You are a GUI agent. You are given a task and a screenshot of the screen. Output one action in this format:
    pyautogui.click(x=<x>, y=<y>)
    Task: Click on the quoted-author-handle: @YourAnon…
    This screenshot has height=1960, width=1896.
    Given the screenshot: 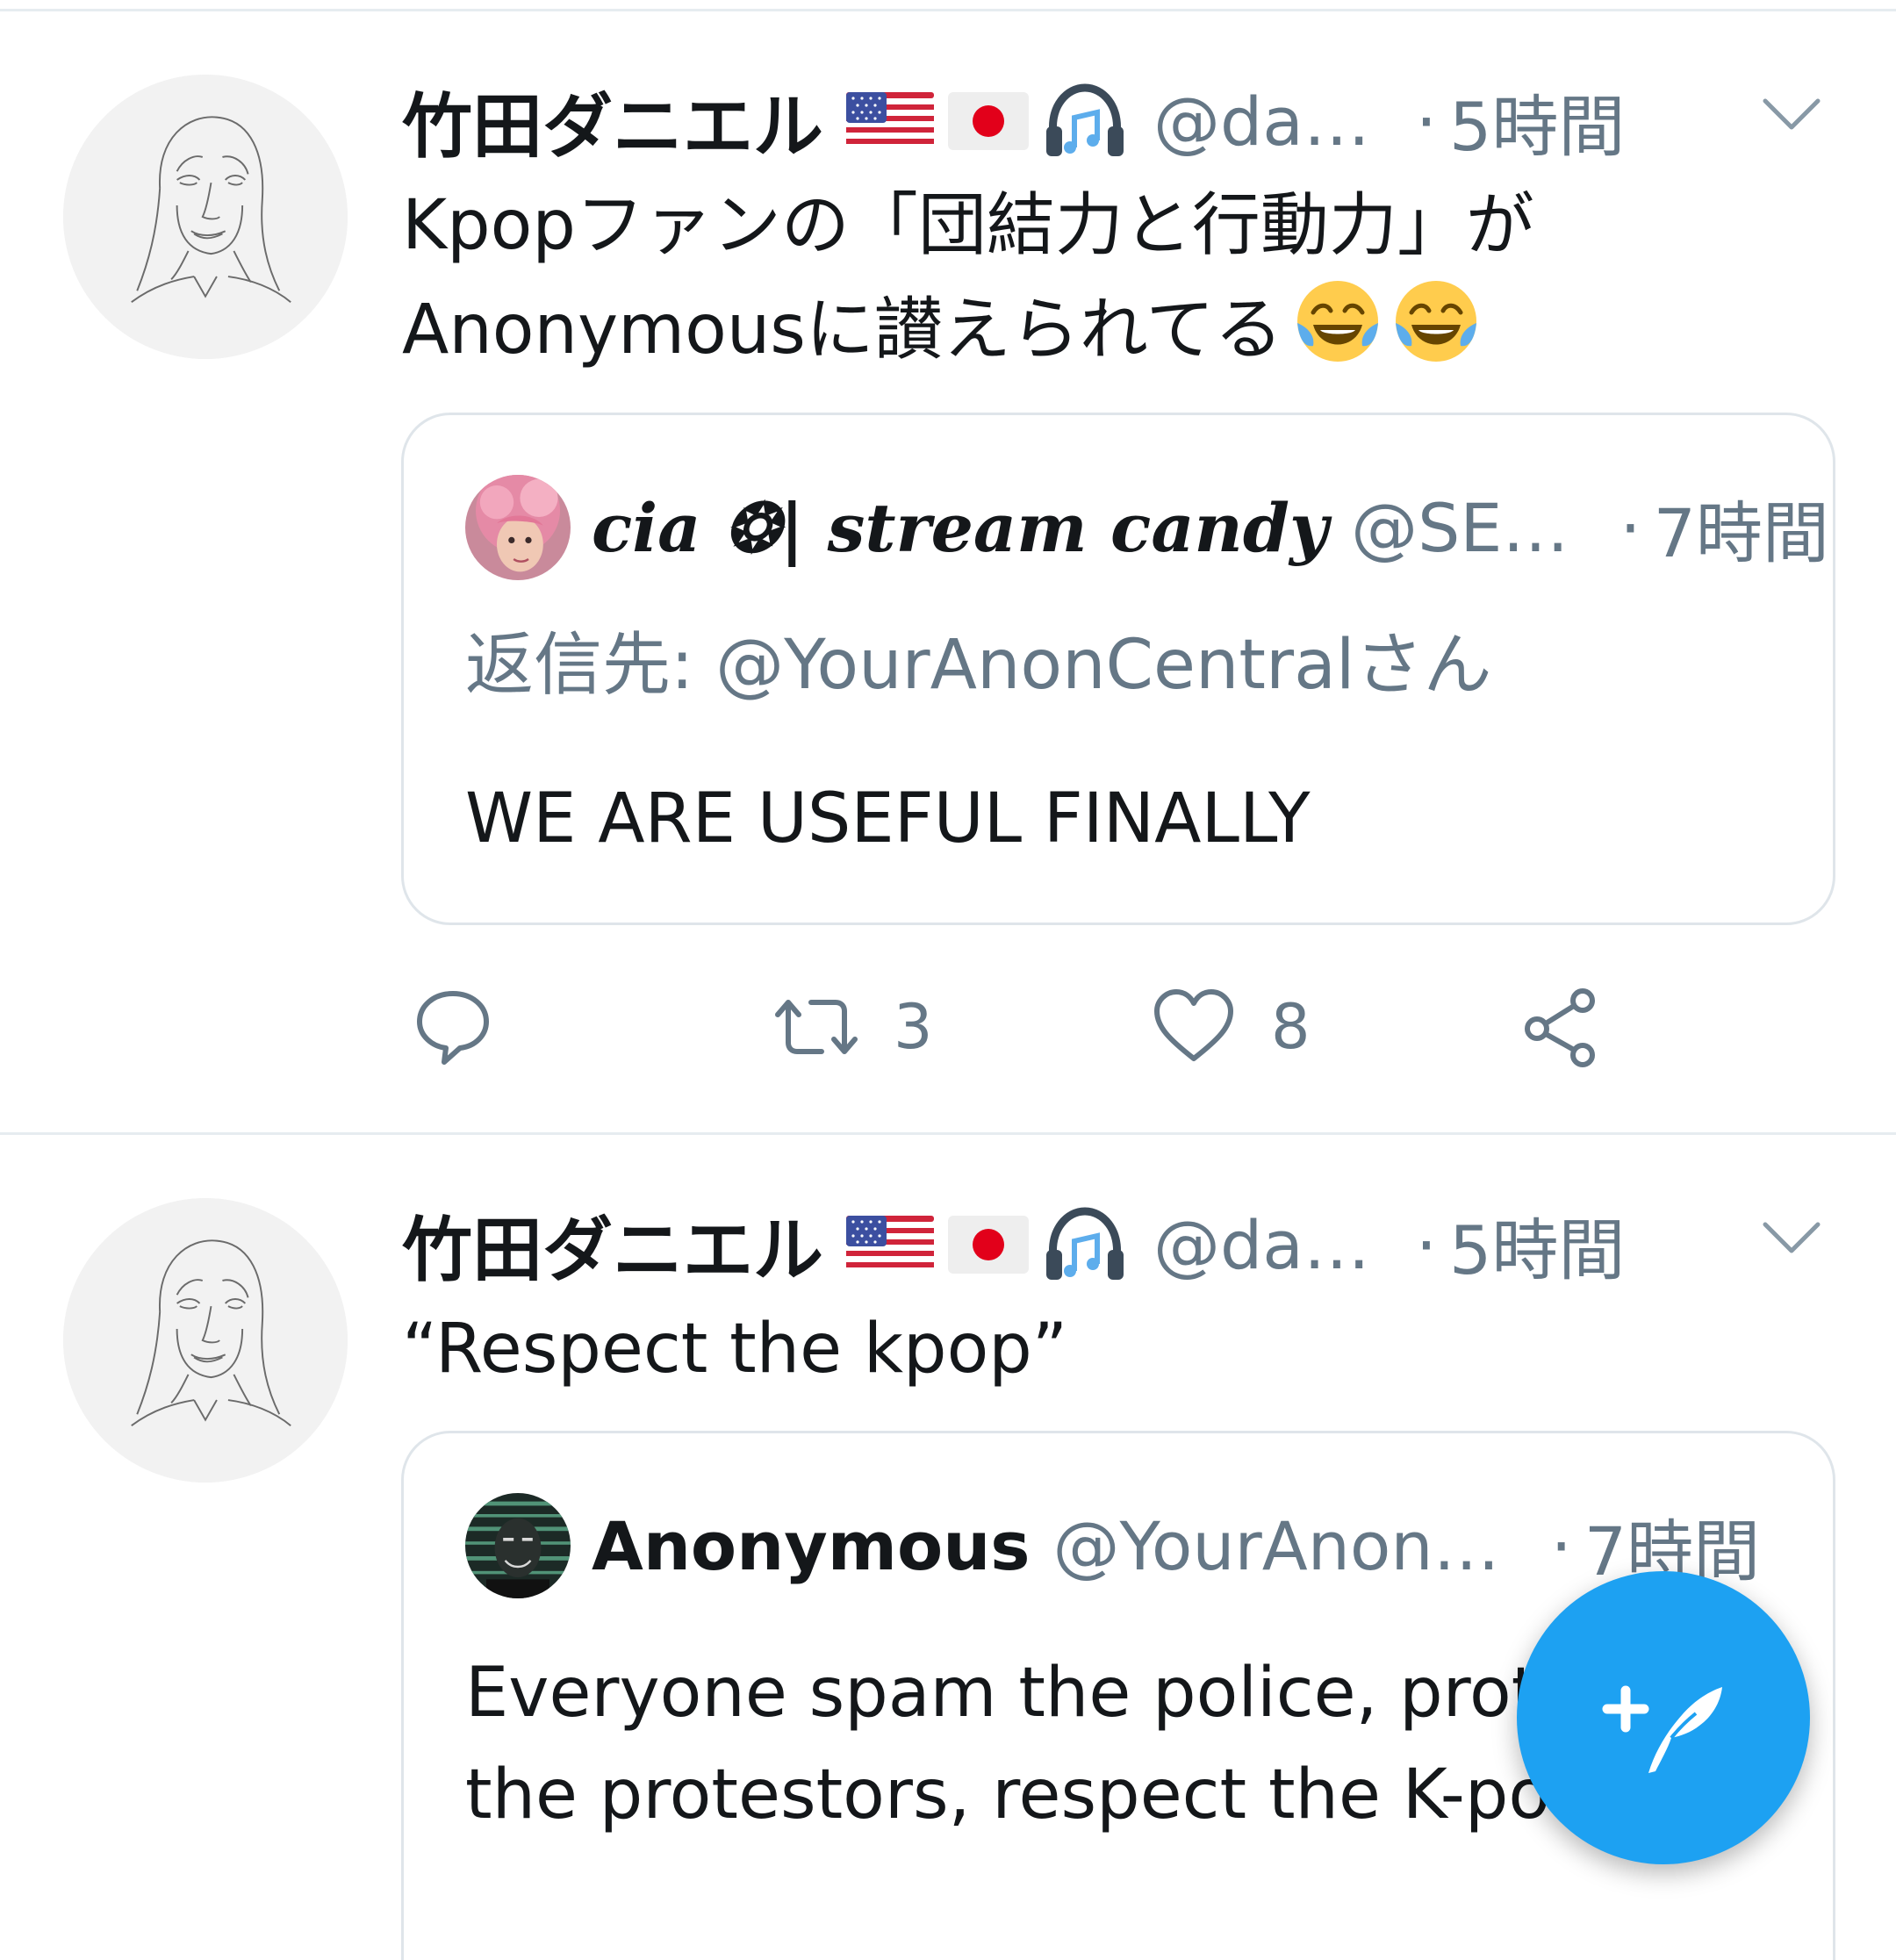 What is the action you would take?
    pyautogui.click(x=1276, y=1546)
    